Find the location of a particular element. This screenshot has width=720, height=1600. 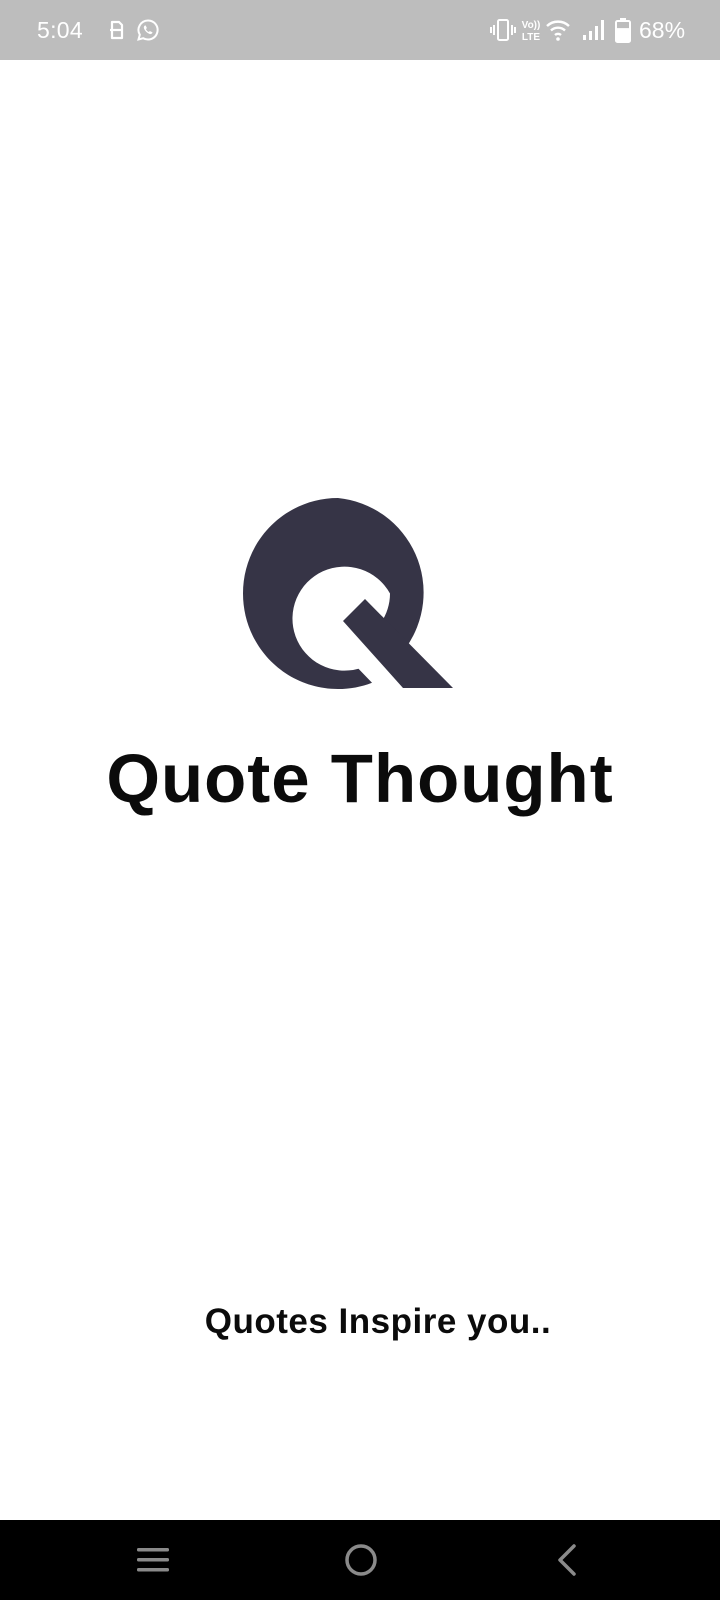

menu-button is located at coordinates (153, 1560).